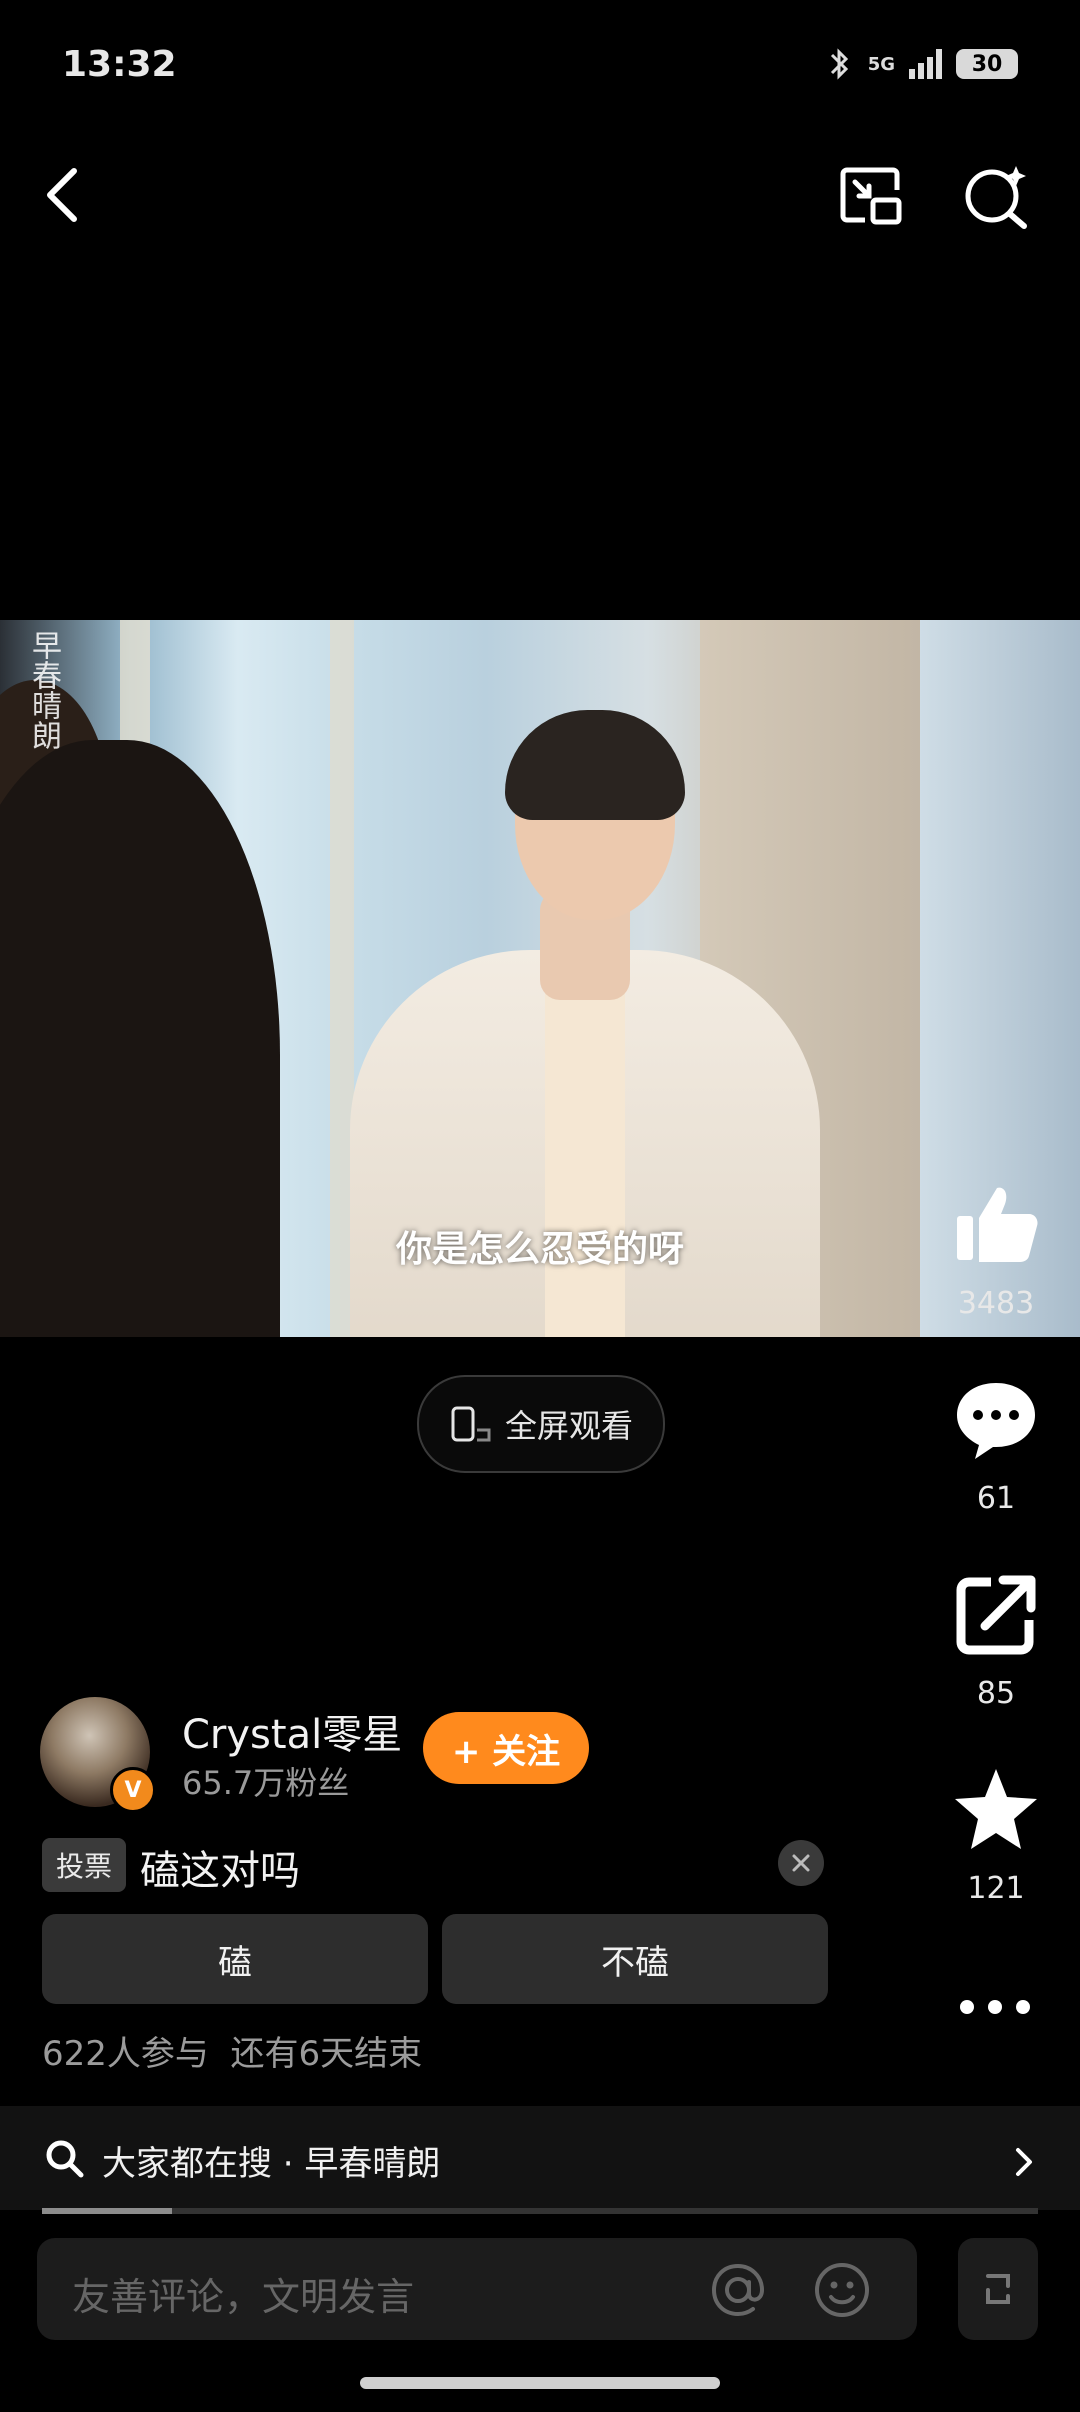  What do you see at coordinates (266, 1783) in the screenshot?
I see `author-fans-count: 65.7万粉丝` at bounding box center [266, 1783].